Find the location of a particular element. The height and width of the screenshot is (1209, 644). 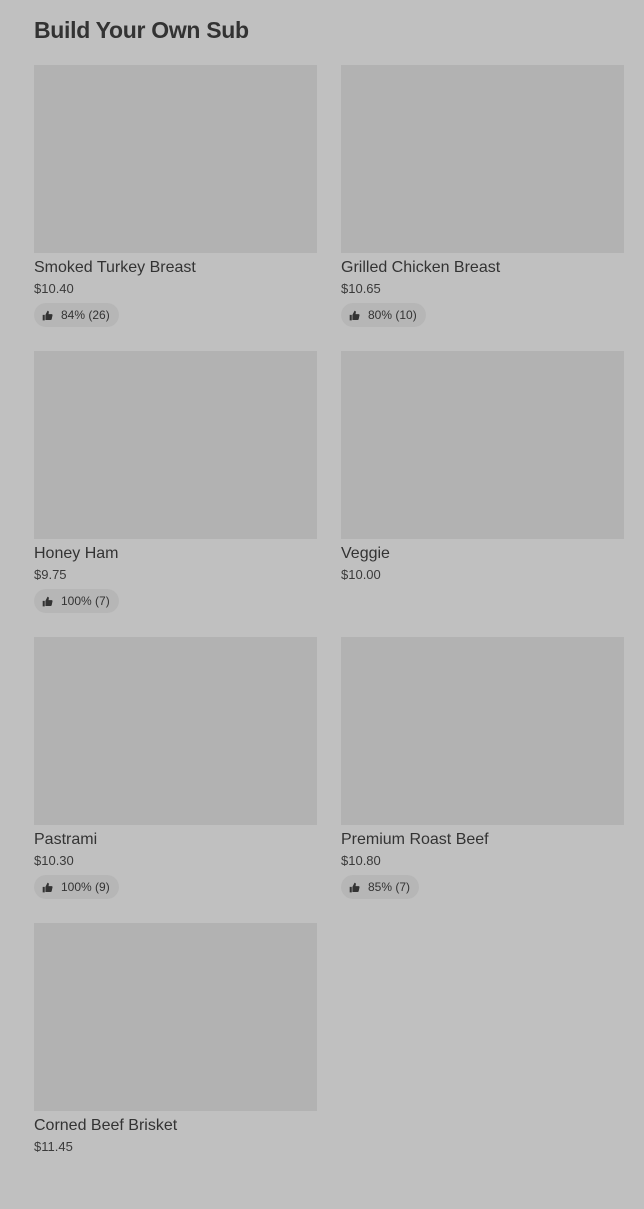

item-name: Honey Ham is located at coordinates (76, 553).